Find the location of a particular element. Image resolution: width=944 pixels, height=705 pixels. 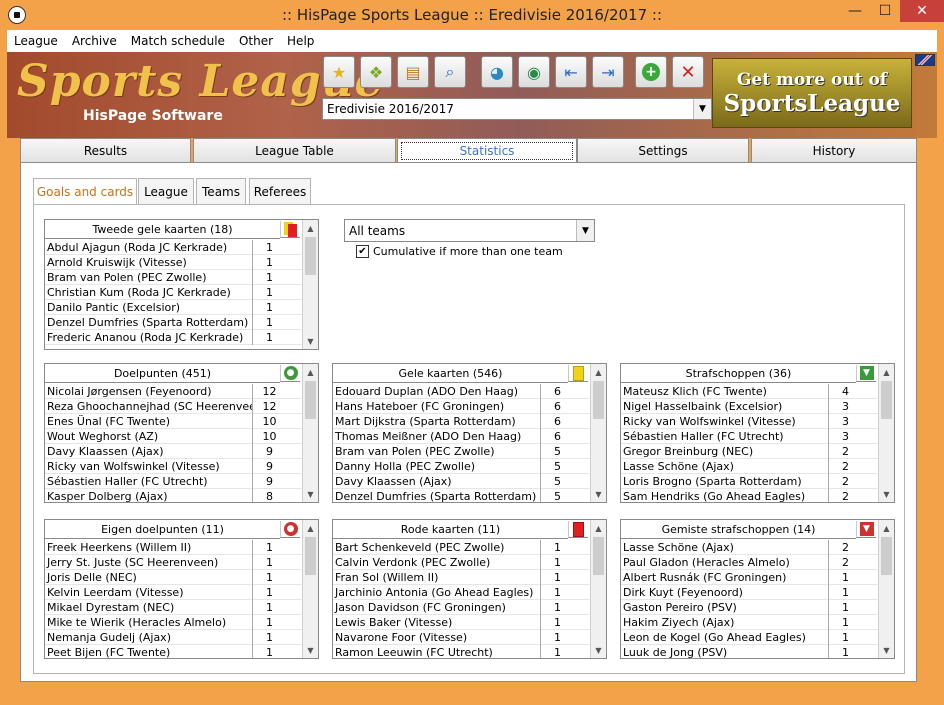

table-row: Nemanja Gudelj (Ajax) 1 is located at coordinates (173, 637).